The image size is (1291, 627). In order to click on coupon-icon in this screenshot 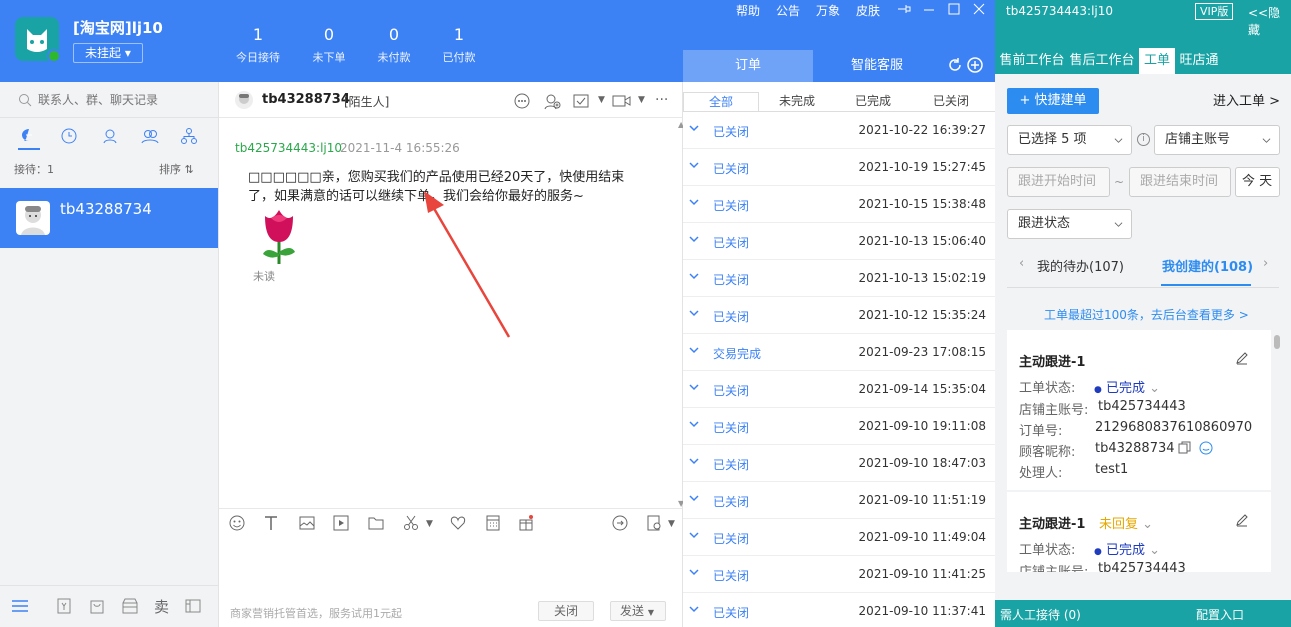, I will do `click(64, 606)`.